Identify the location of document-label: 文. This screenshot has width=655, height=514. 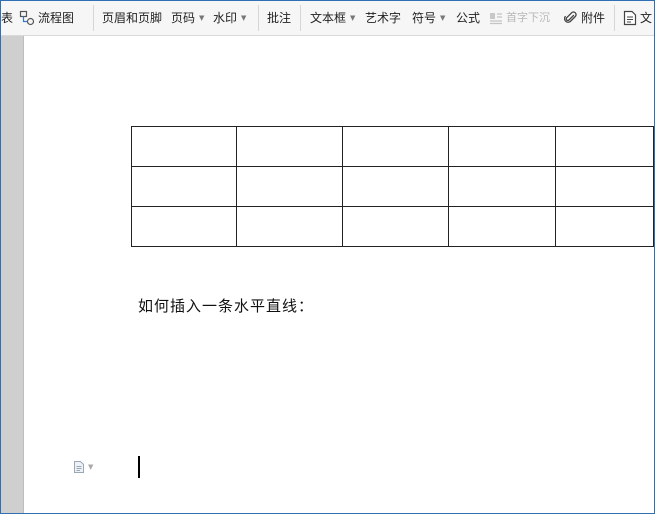
(646, 18).